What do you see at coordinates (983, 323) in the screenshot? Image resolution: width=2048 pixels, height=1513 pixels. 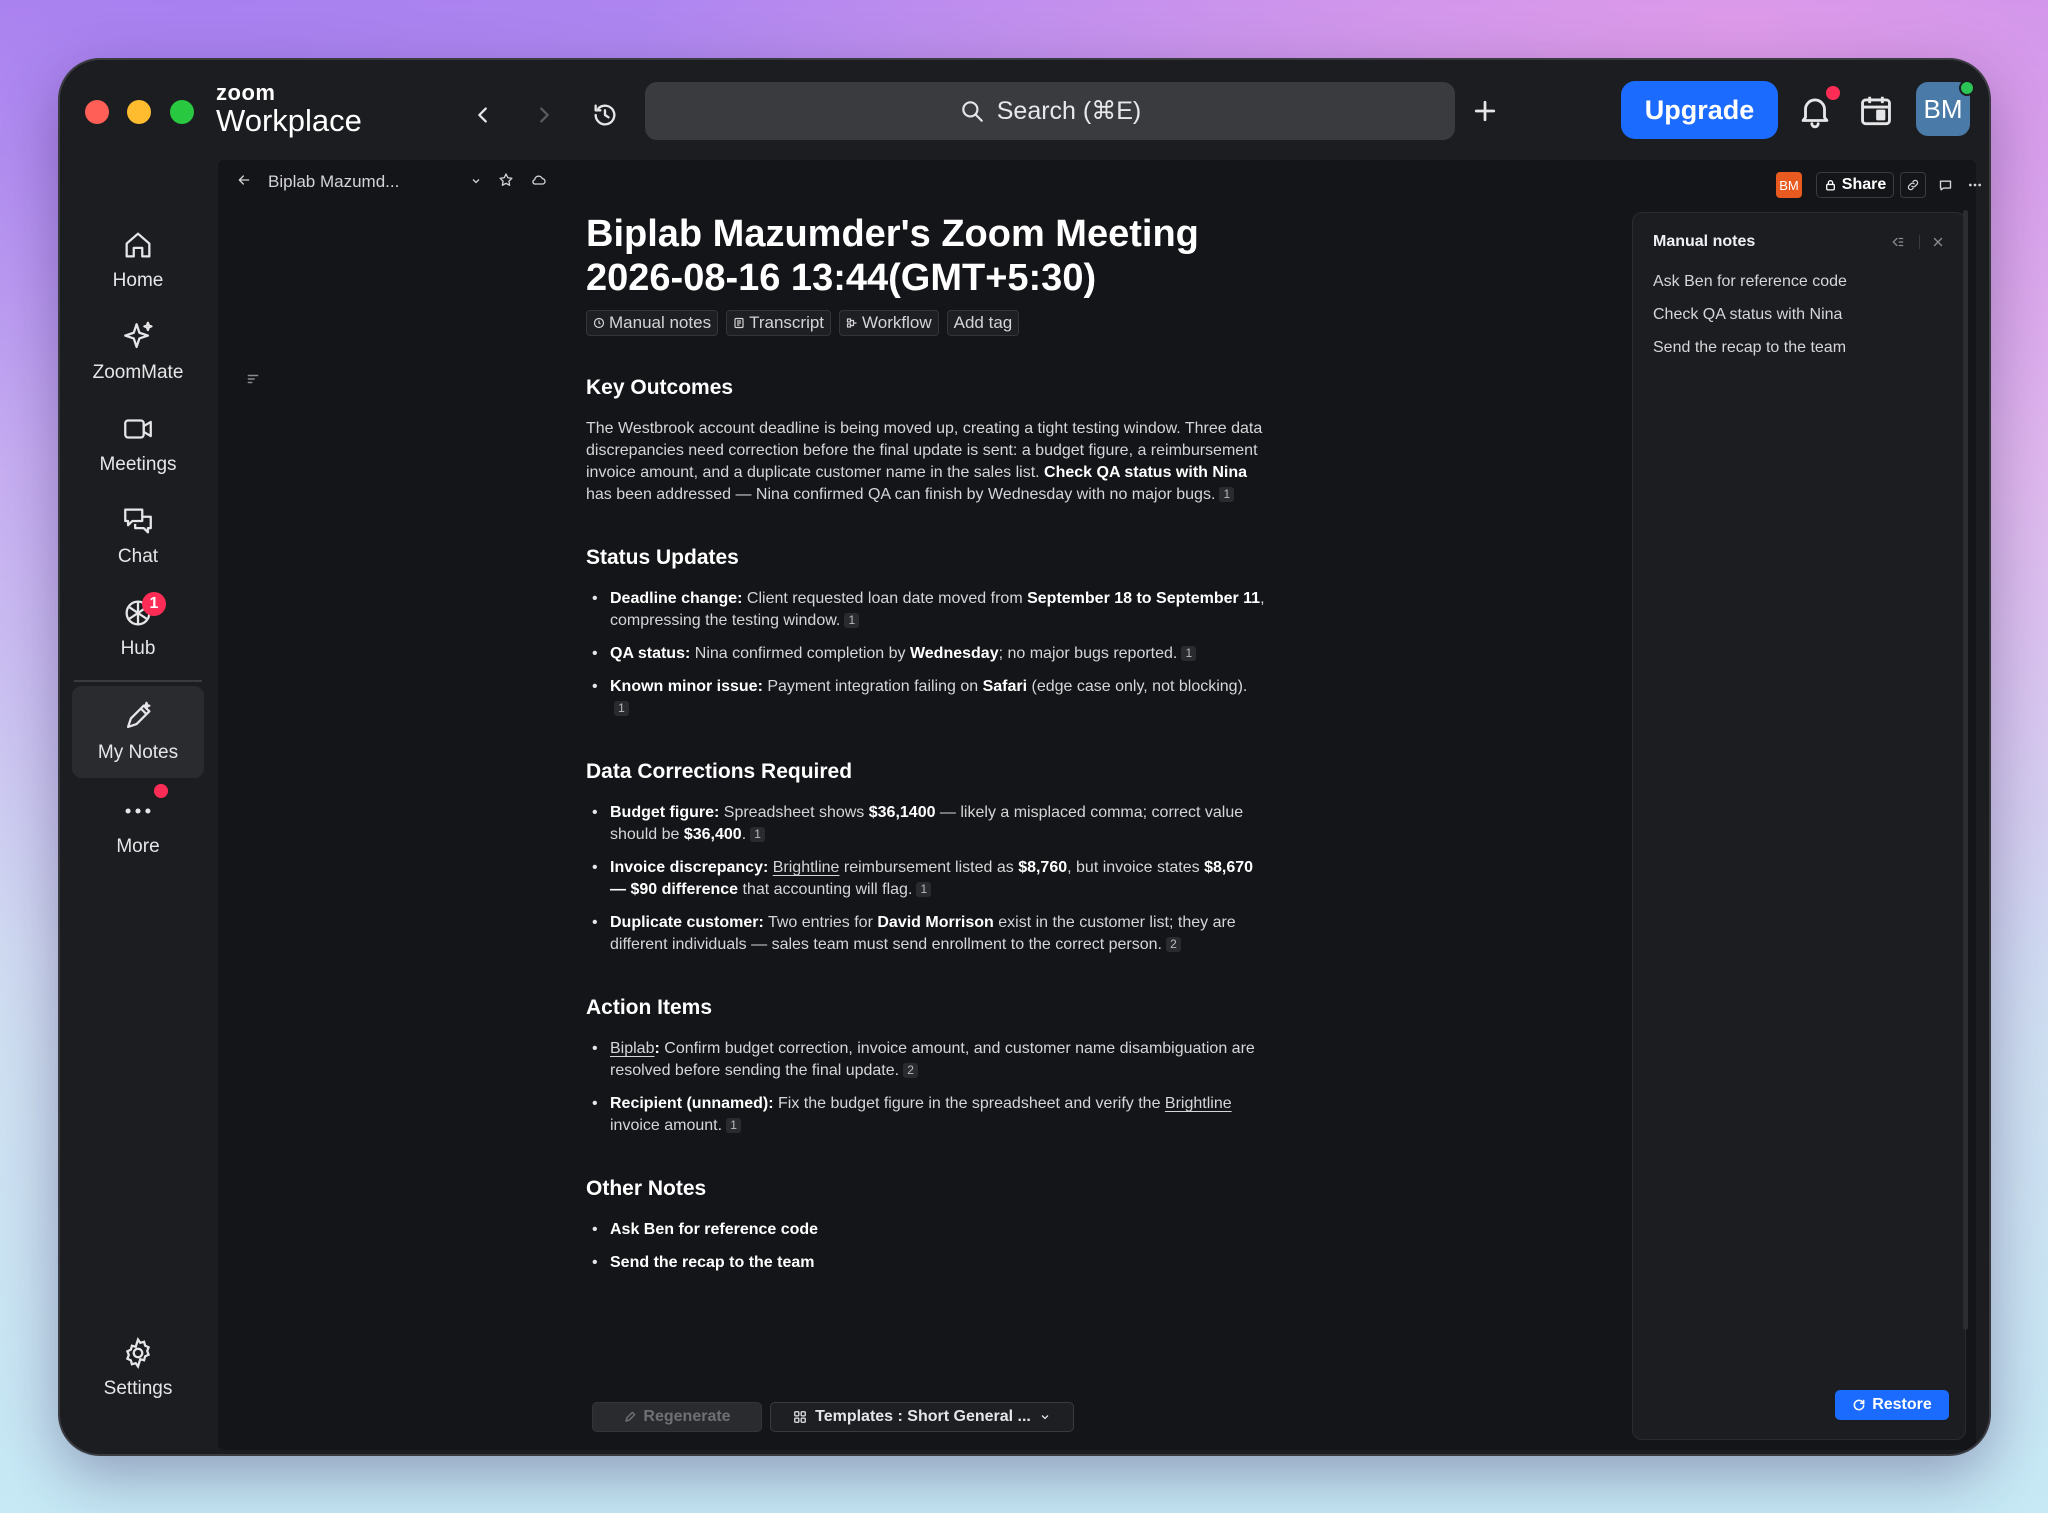 I see `add-tag-button: Add tag` at bounding box center [983, 323].